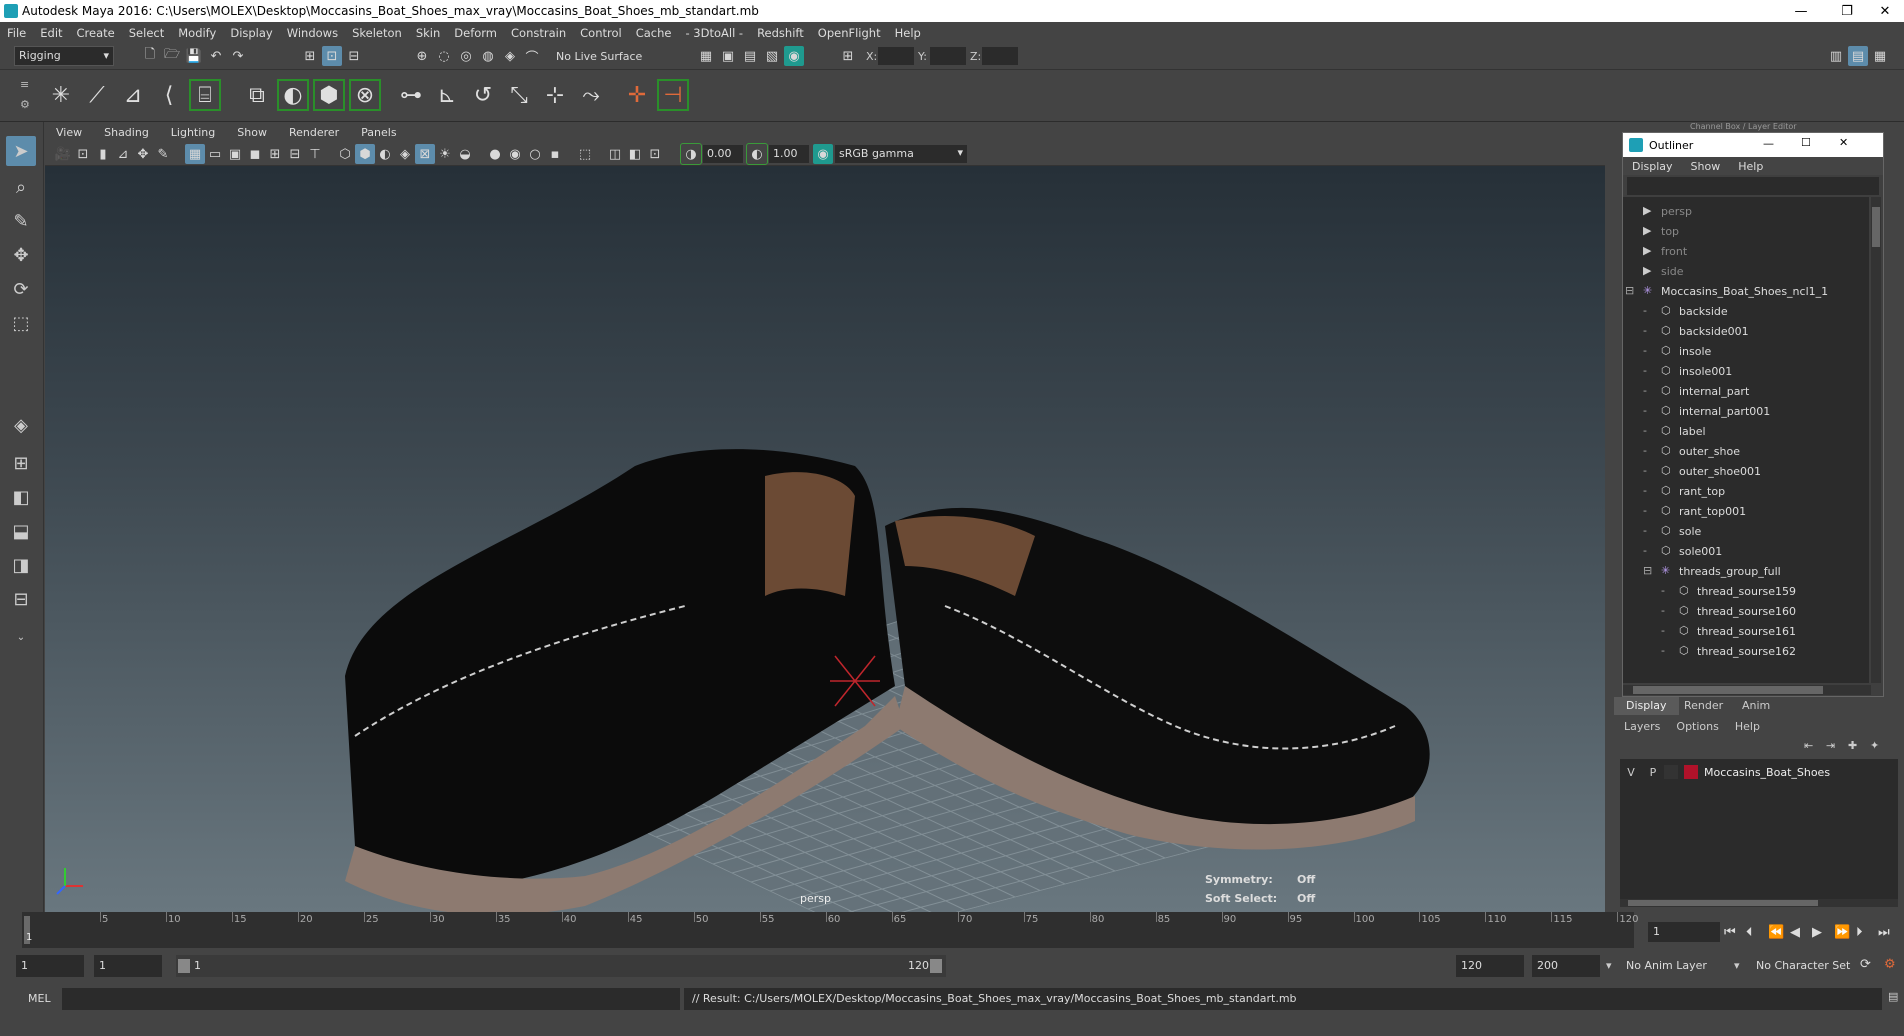 Image resolution: width=1904 pixels, height=1036 pixels. What do you see at coordinates (465, 154) in the screenshot?
I see `shadows-icon: ◒` at bounding box center [465, 154].